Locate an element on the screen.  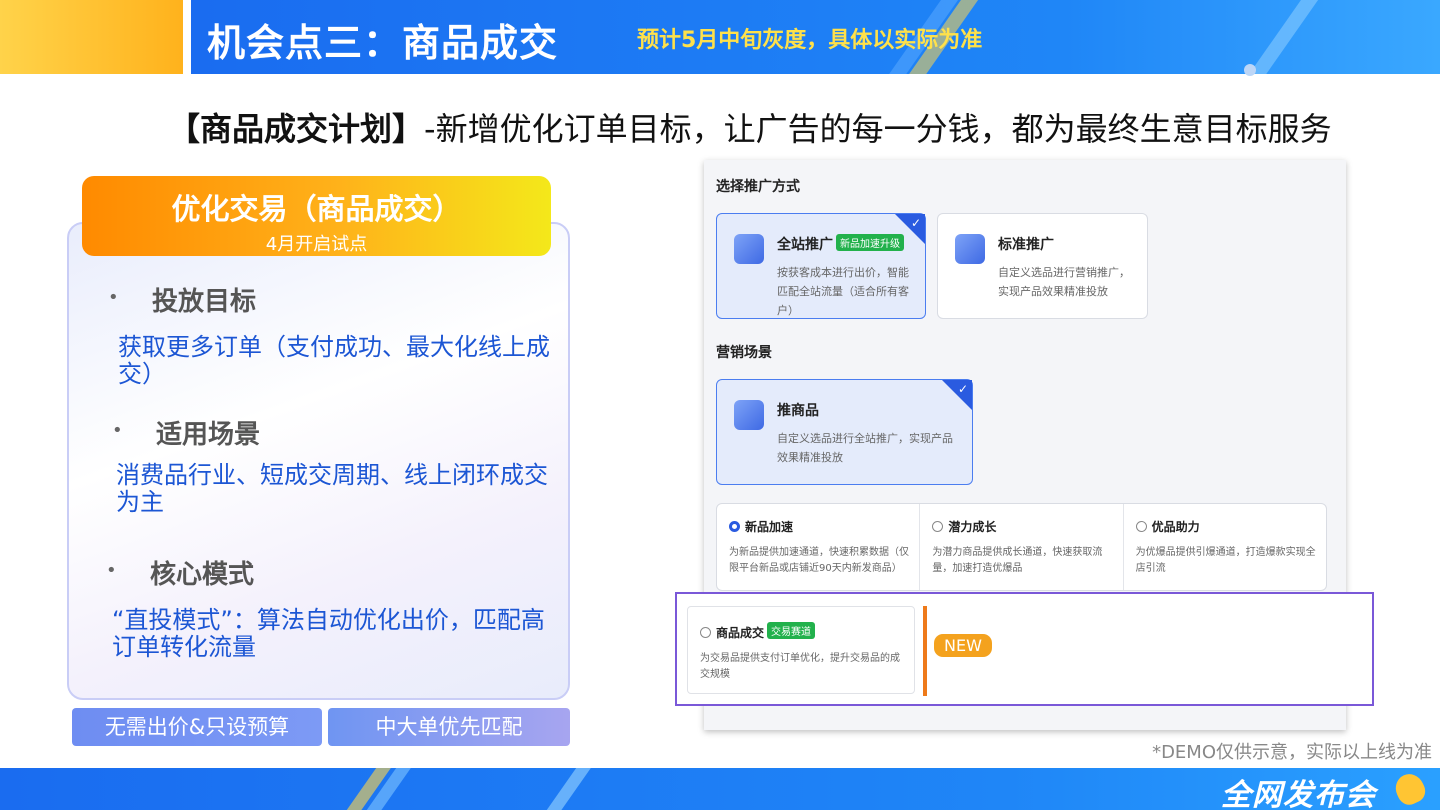
sub-option-desc: 为交易品提供支付订单优化，提升交易品的成交规模 is located at coordinates (800, 666).